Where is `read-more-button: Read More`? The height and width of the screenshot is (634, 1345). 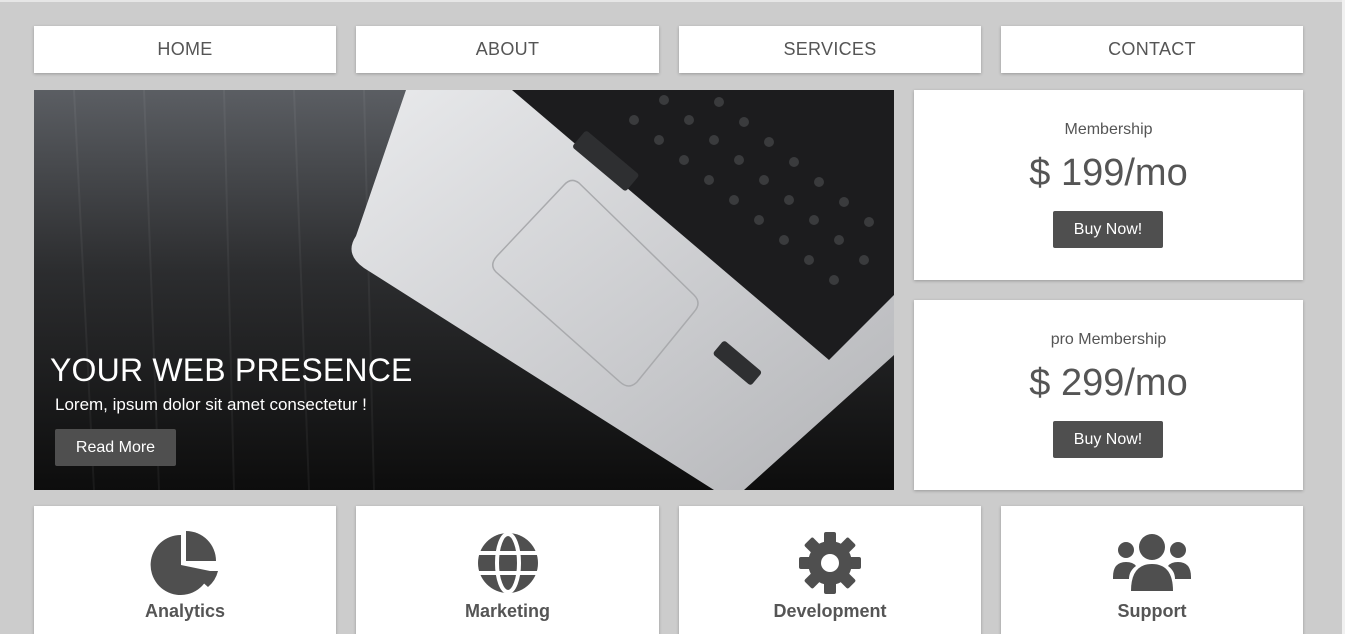
read-more-button: Read More is located at coordinates (115, 447).